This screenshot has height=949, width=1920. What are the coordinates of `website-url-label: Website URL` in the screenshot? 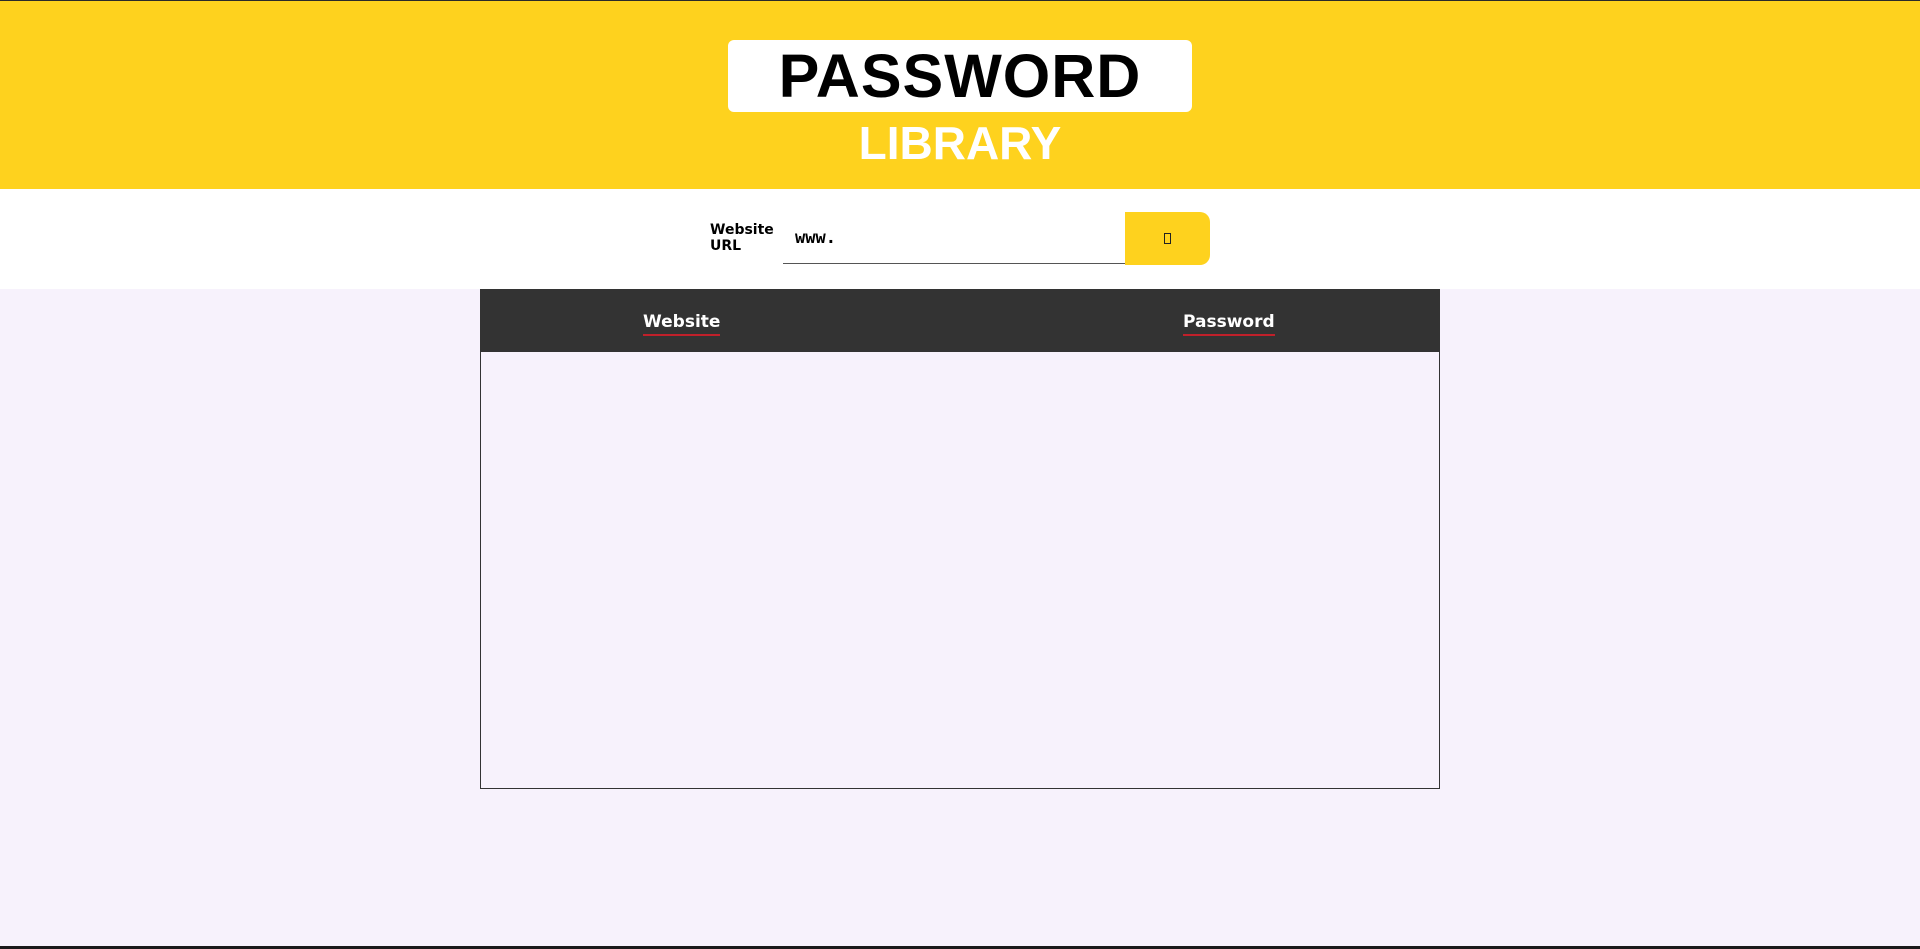 It's located at (742, 238).